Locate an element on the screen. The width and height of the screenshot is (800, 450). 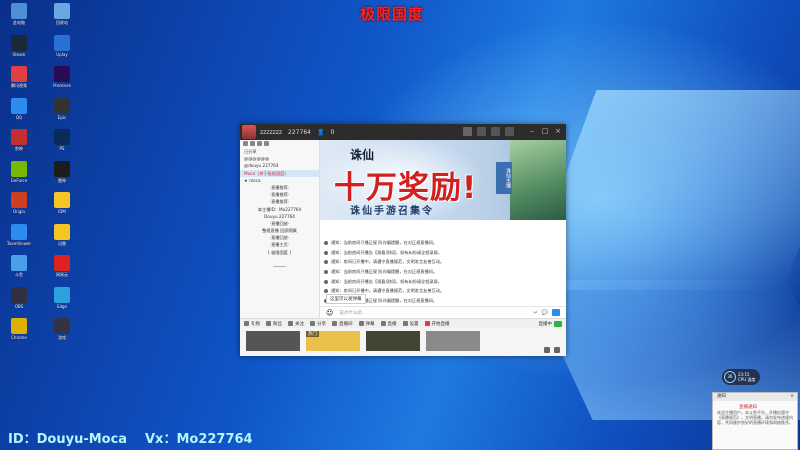
user-icon is located at coordinates (245, 143).